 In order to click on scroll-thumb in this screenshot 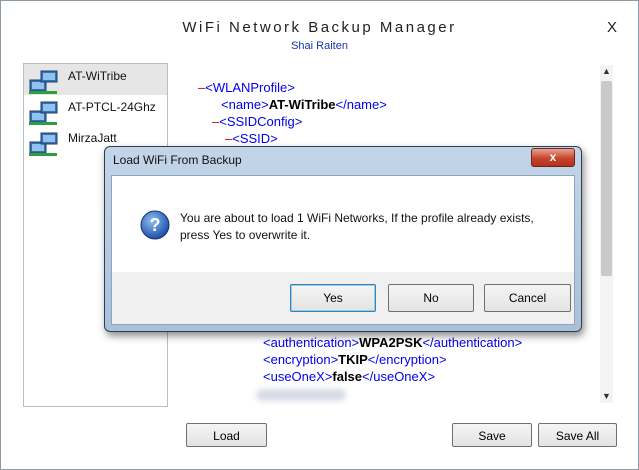, I will do `click(606, 178)`.